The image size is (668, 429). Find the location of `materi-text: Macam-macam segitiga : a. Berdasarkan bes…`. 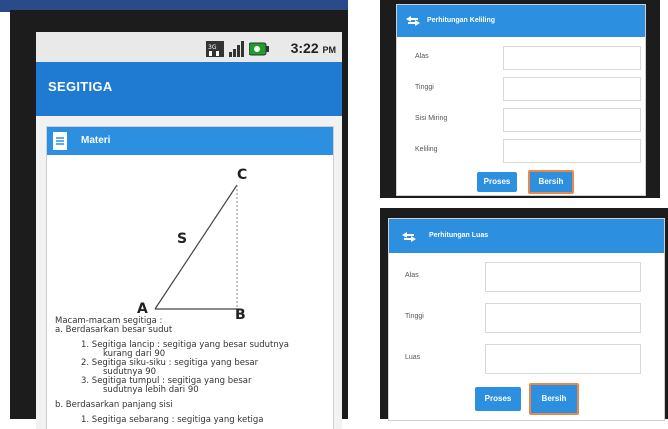

materi-text: Macam-macam segitiga : a. Berdasarkan bes… is located at coordinates (192, 371).